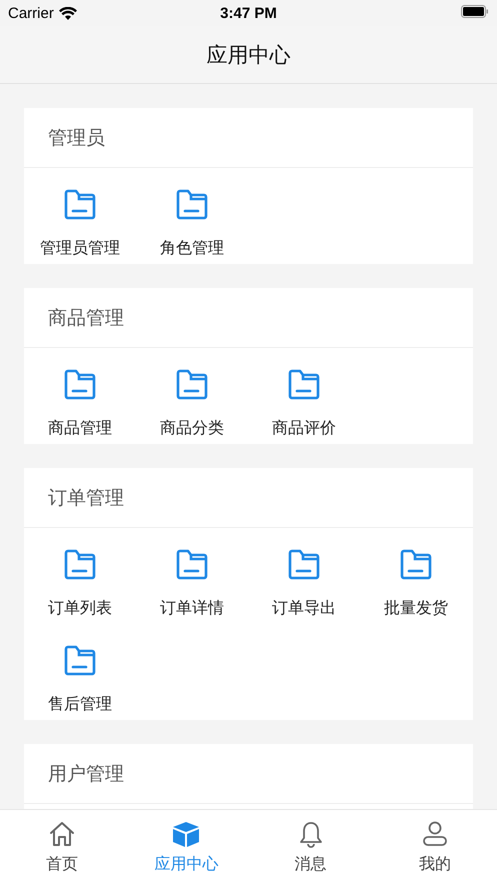 The width and height of the screenshot is (497, 883). I want to click on app-item: 商品分类, so click(192, 396).